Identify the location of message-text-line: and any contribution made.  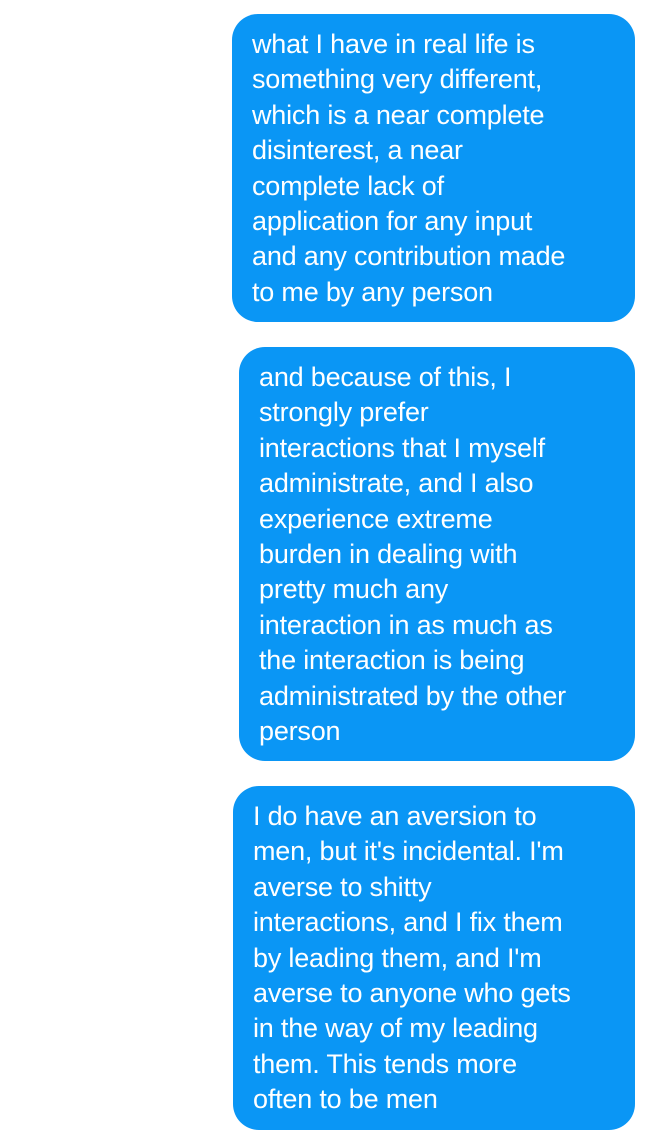
(409, 256).